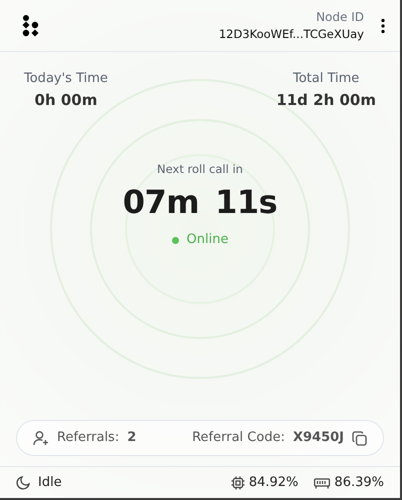 The image size is (402, 500). What do you see at coordinates (237, 483) in the screenshot?
I see `cpu-icon` at bounding box center [237, 483].